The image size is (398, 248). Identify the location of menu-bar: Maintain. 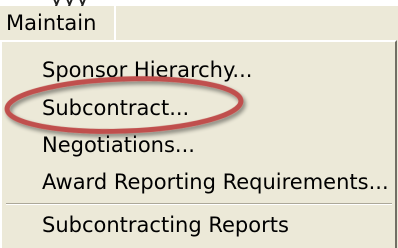
(199, 23).